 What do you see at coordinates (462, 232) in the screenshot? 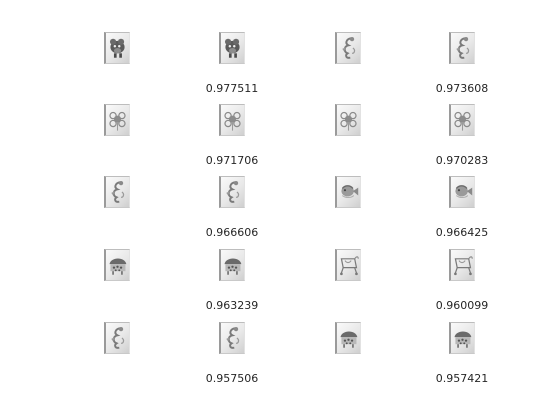
I see `similarity-score: 0.966425` at bounding box center [462, 232].